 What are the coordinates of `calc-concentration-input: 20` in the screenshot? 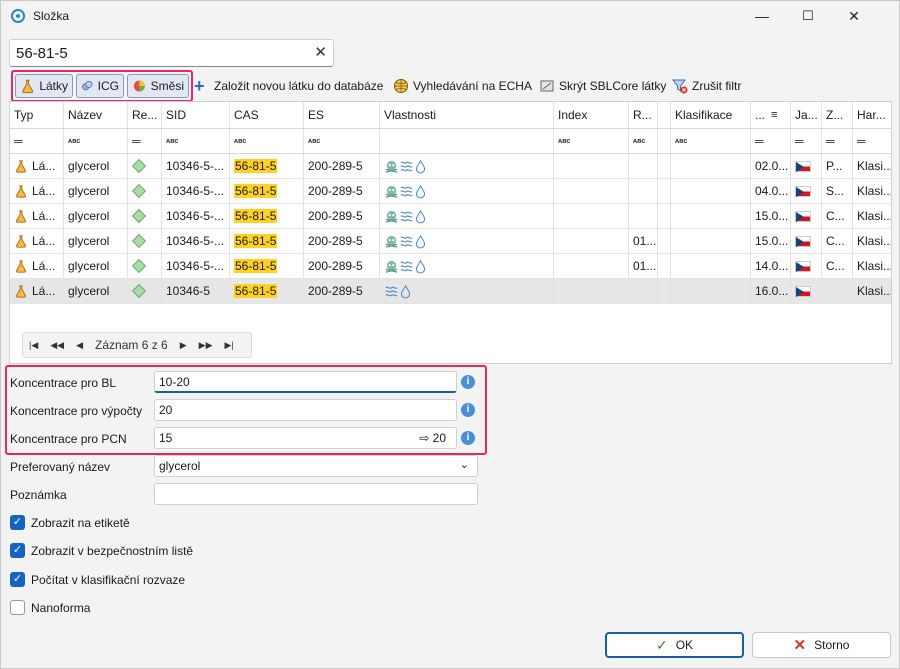 It's located at (305, 410).